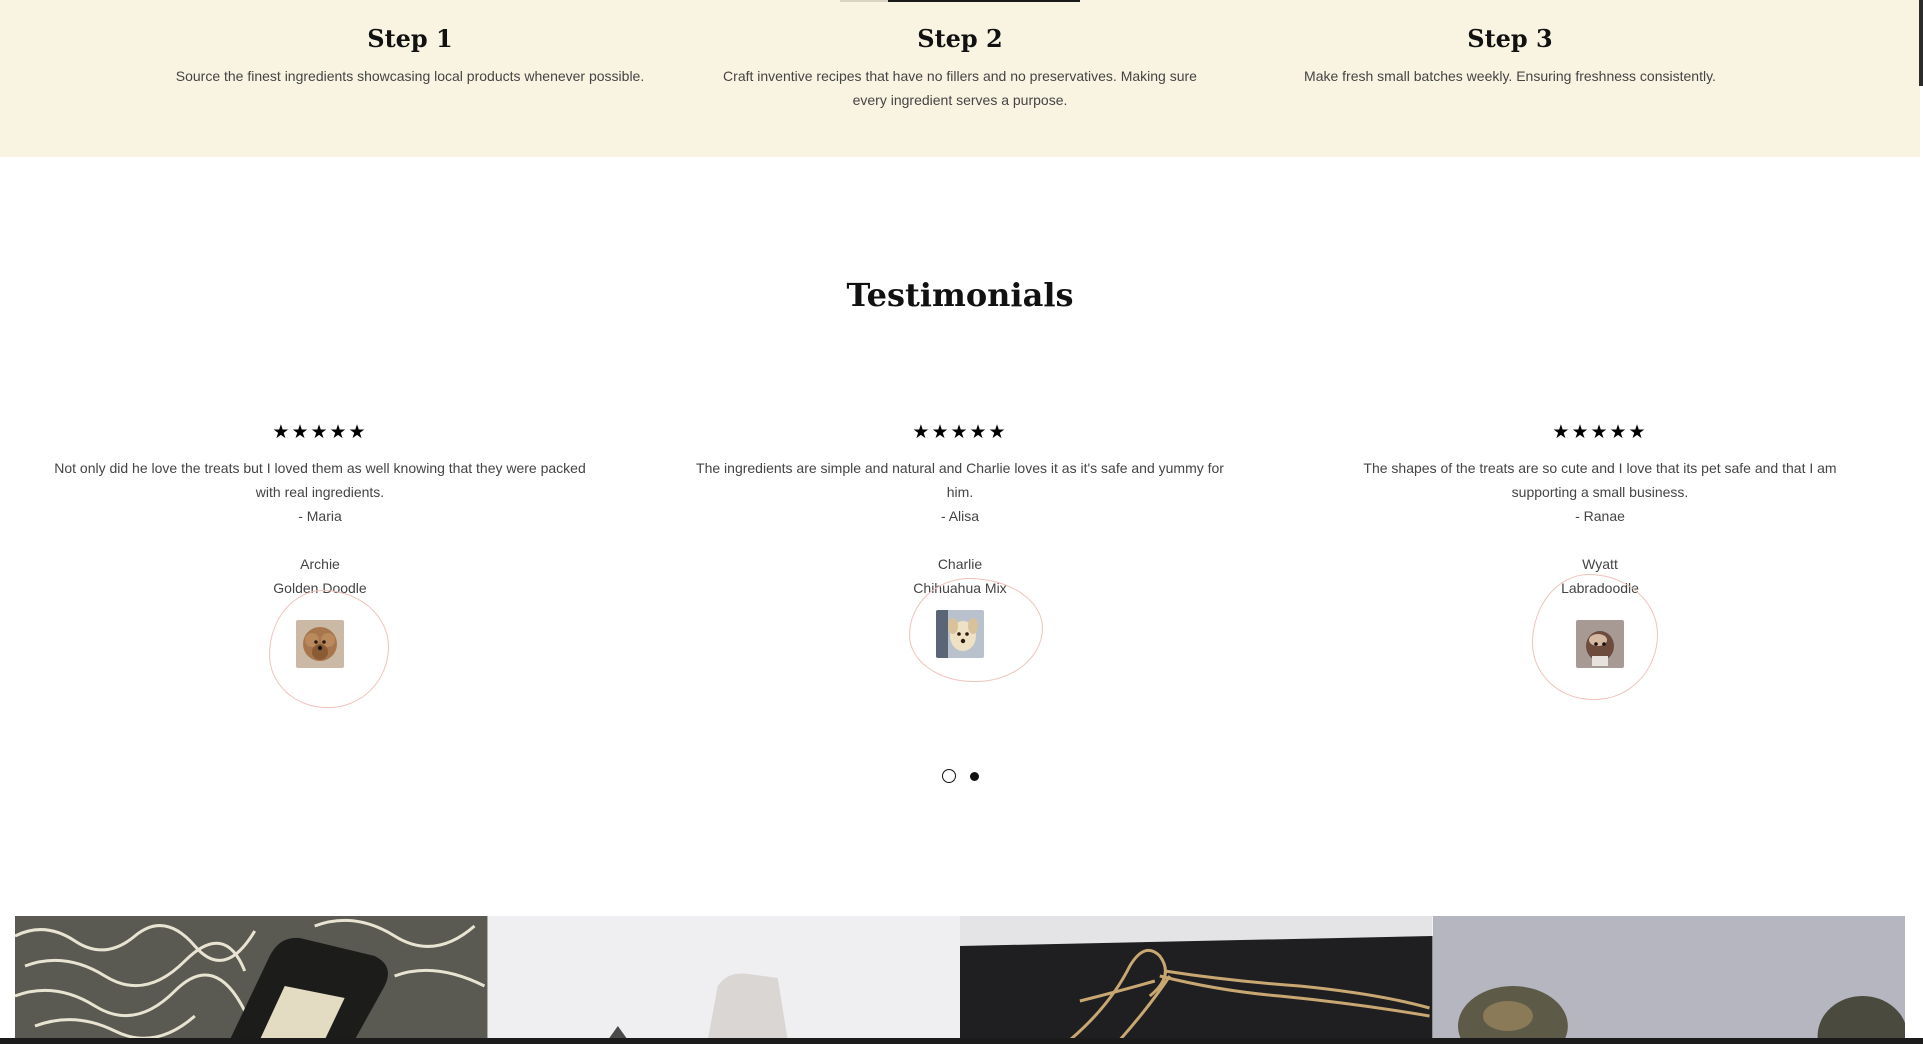 This screenshot has height=1044, width=1923. What do you see at coordinates (1510, 38) in the screenshot?
I see `step-title: Step 3` at bounding box center [1510, 38].